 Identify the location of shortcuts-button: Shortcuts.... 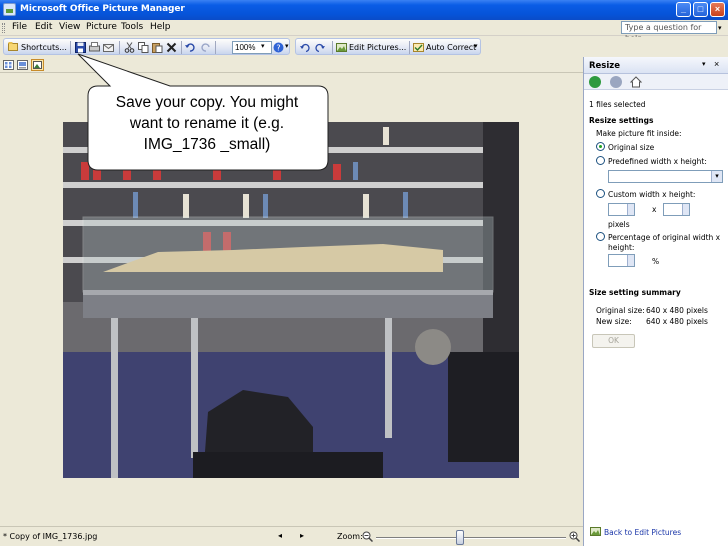
(44, 47).